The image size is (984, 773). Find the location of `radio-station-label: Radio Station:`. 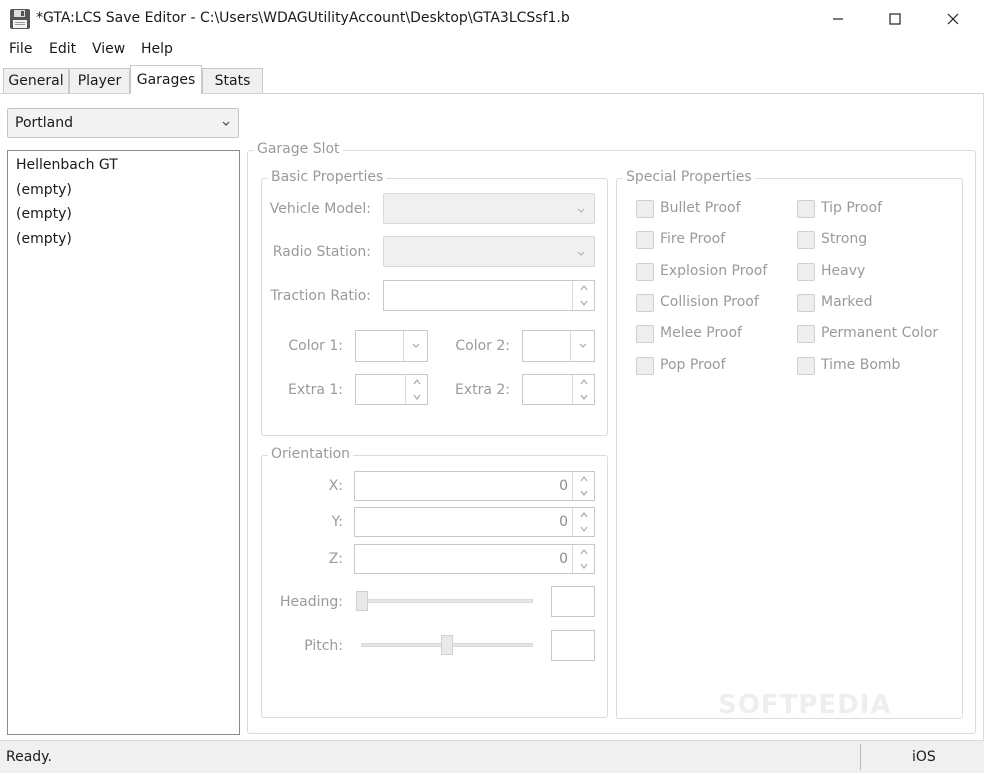

radio-station-label: Radio Station: is located at coordinates (321, 252).